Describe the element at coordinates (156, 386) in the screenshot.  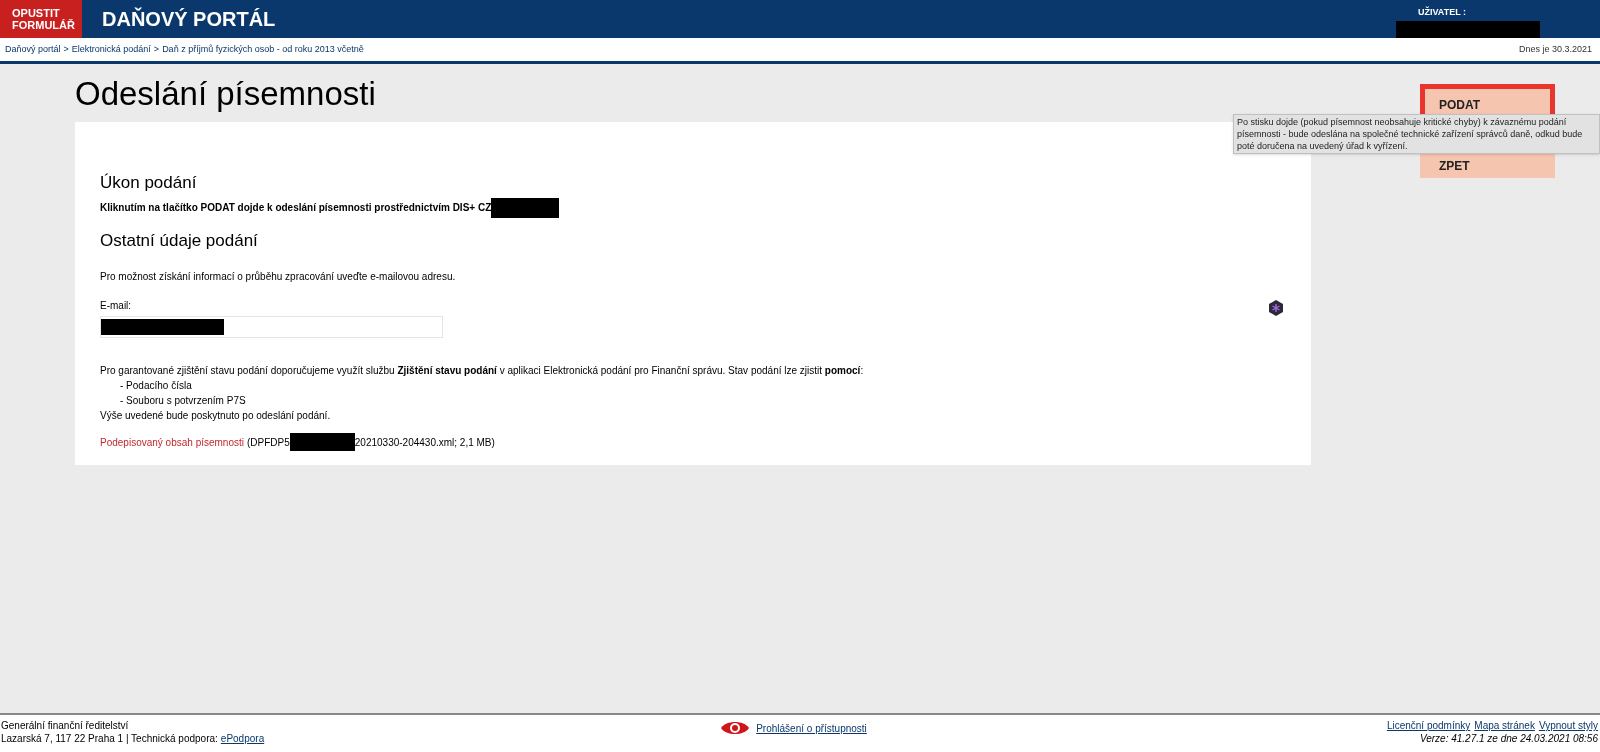
I see `note-list-item: - Podacího čísla` at that location.